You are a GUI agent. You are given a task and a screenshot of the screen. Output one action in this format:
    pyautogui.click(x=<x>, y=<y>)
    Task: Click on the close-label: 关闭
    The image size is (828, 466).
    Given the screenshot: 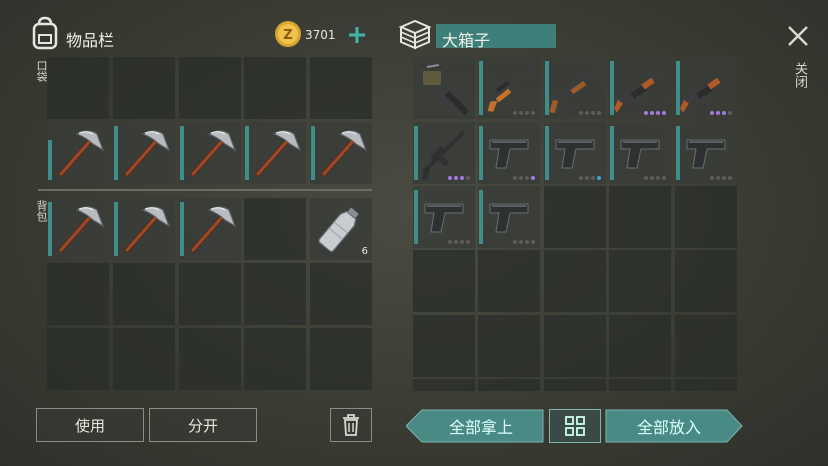 What is the action you would take?
    pyautogui.click(x=799, y=75)
    